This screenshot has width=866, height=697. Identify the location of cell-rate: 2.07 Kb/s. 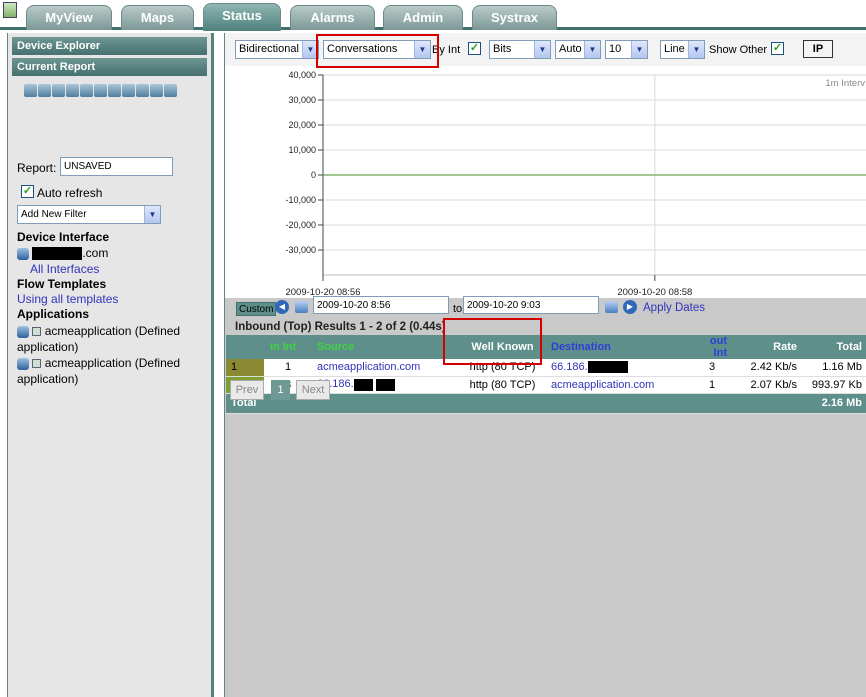
(767, 385).